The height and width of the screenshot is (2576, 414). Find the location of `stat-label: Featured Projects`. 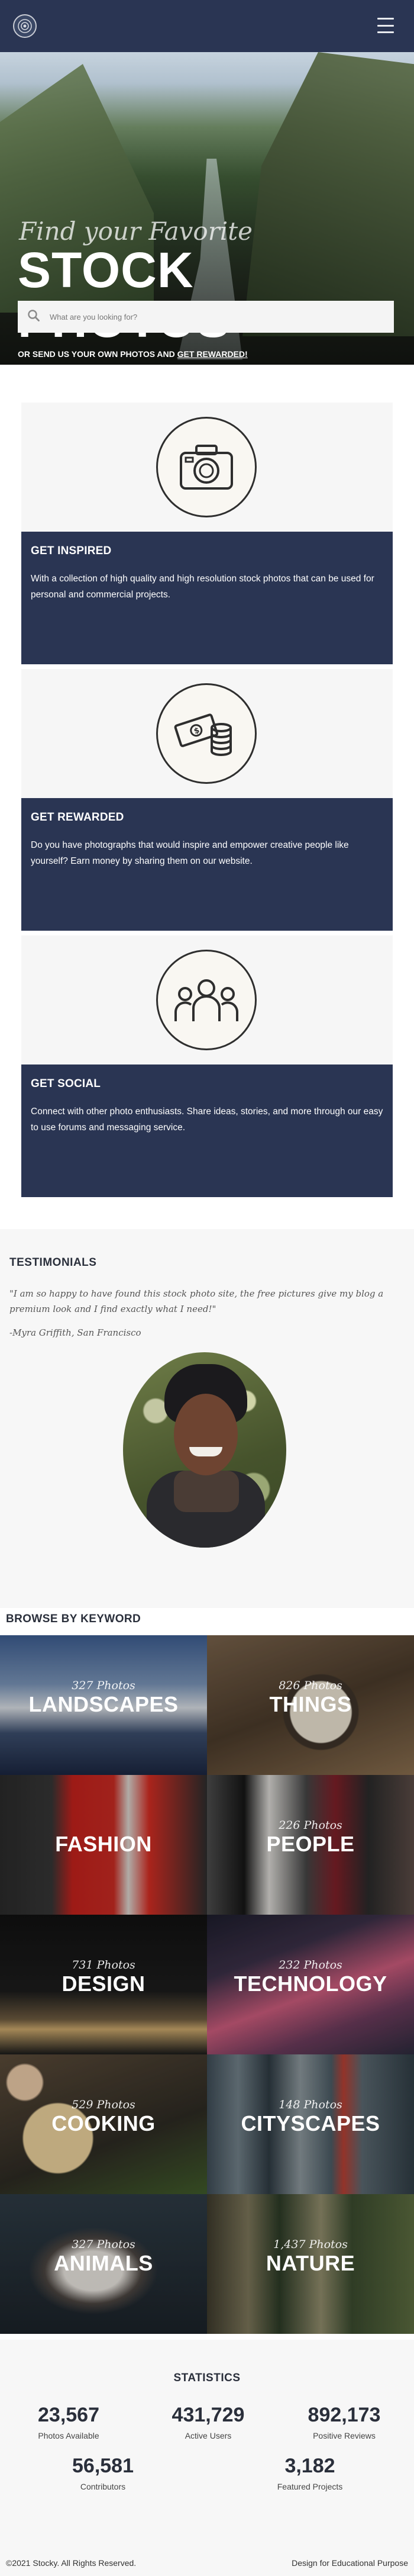

stat-label: Featured Projects is located at coordinates (310, 2486).